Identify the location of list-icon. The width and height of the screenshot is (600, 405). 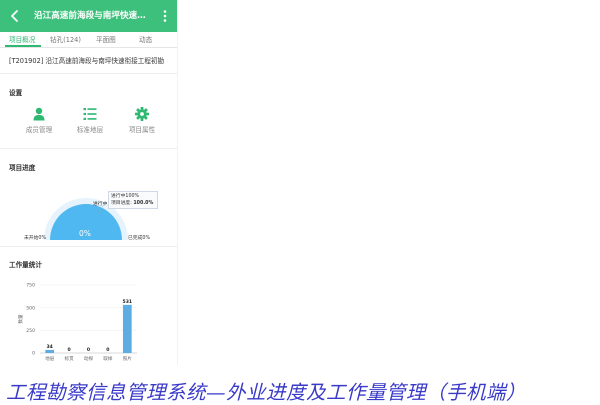
(90, 114).